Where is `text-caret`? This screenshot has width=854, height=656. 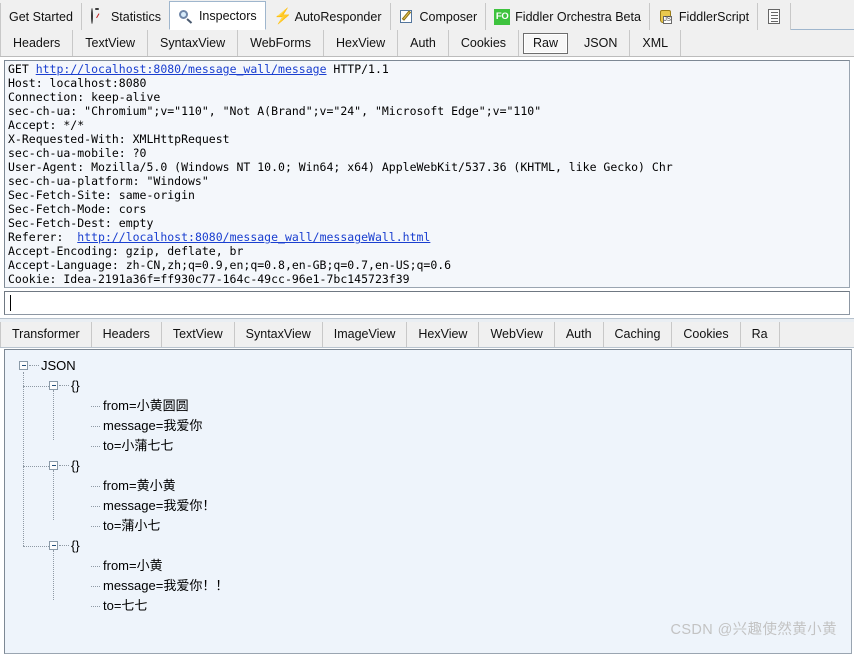
text-caret is located at coordinates (10, 303).